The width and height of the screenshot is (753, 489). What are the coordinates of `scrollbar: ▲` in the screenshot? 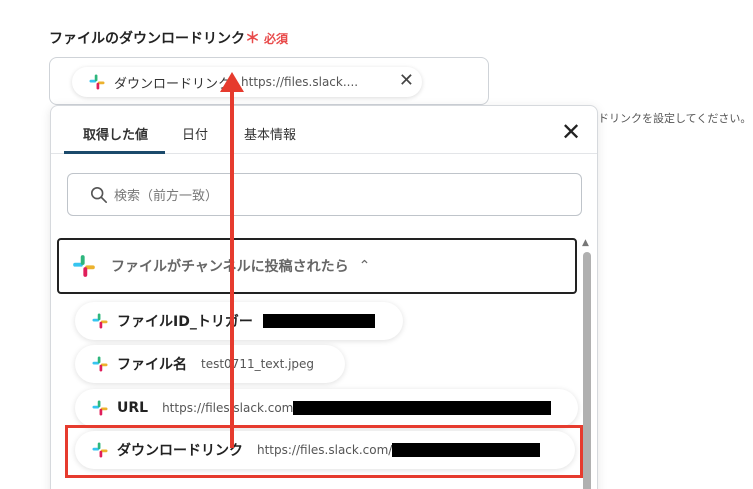 It's located at (587, 363).